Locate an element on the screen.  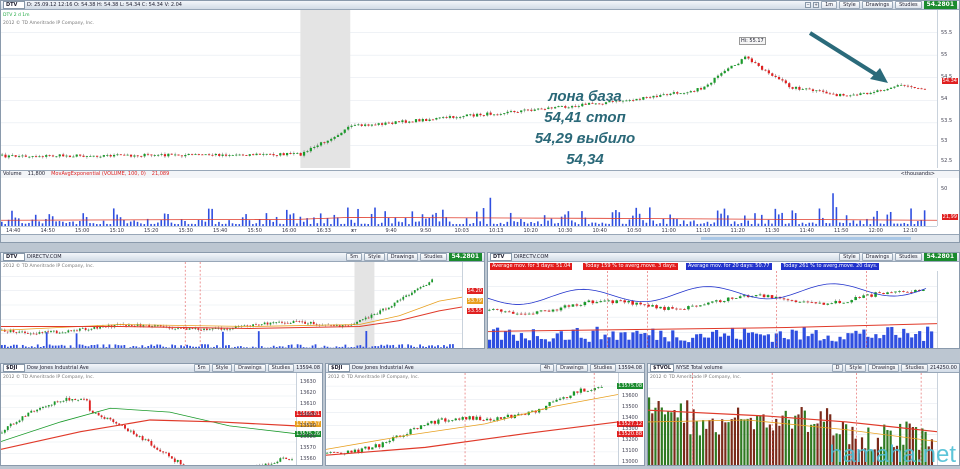
dtv-5m-plot is located at coordinates (231, 305).